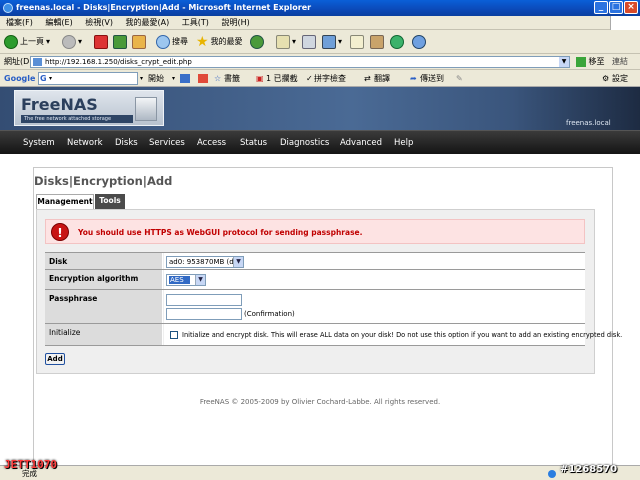 This screenshot has height=480, width=640. Describe the element at coordinates (253, 143) in the screenshot. I see `nav-status: Status` at that location.